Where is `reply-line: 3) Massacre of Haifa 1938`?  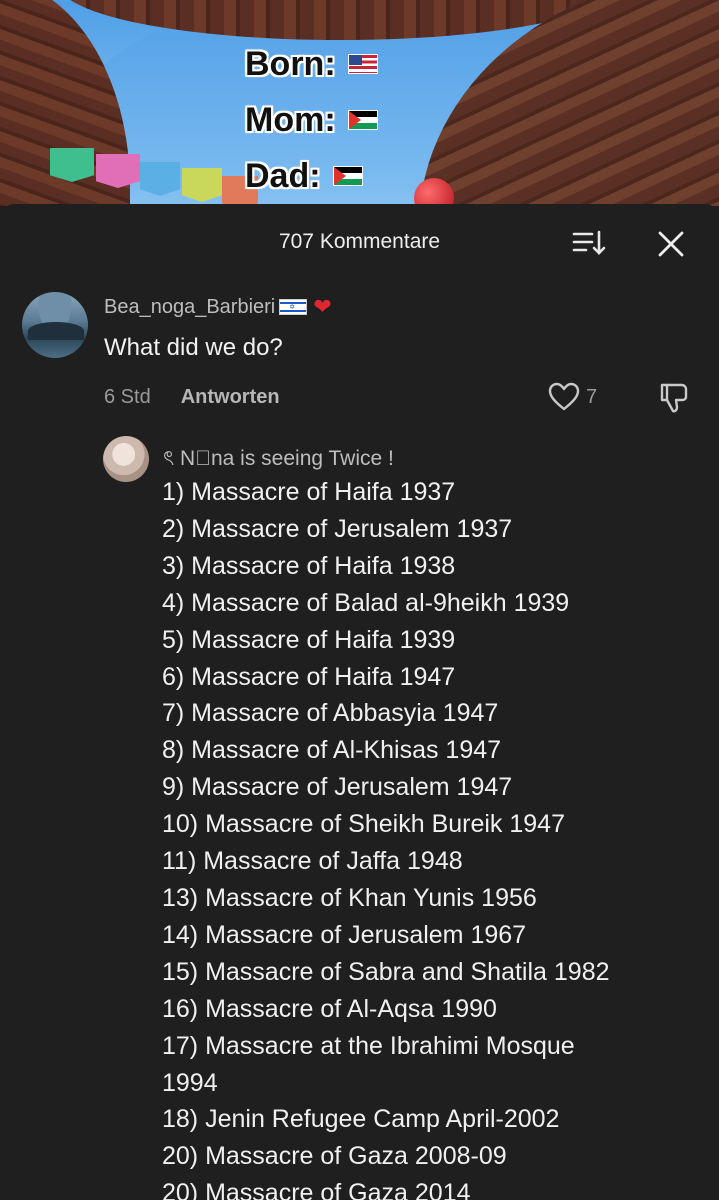
reply-line: 3) Massacre of Haifa 1938 is located at coordinates (309, 565).